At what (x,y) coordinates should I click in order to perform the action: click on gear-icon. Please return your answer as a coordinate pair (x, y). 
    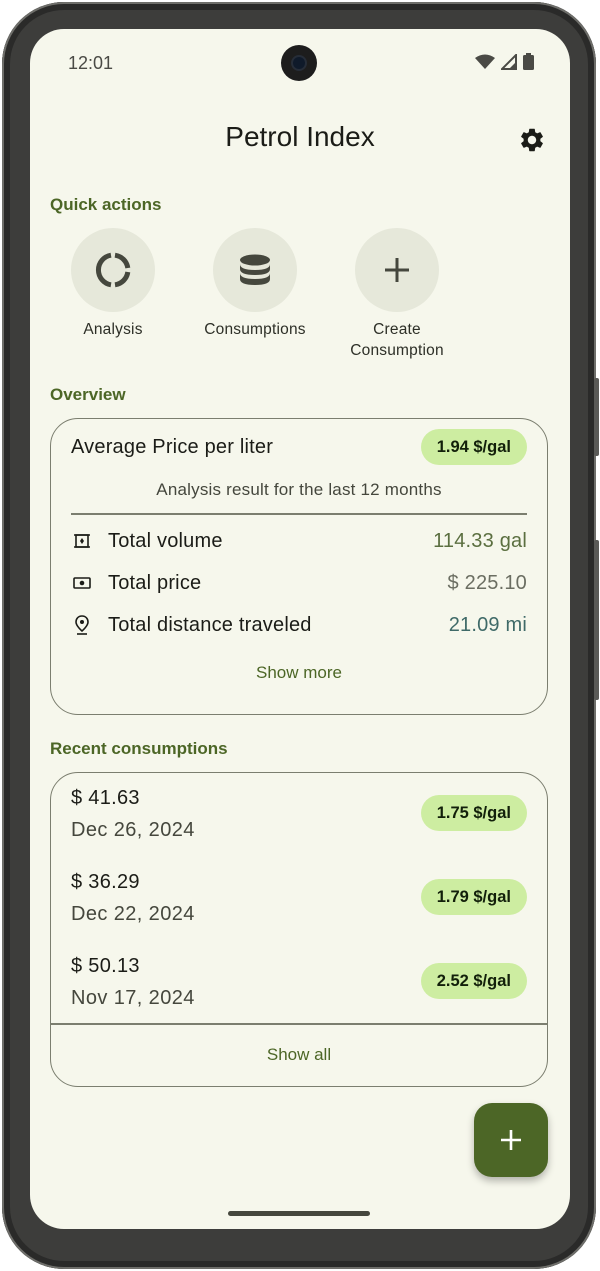
    Looking at the image, I should click on (532, 140).